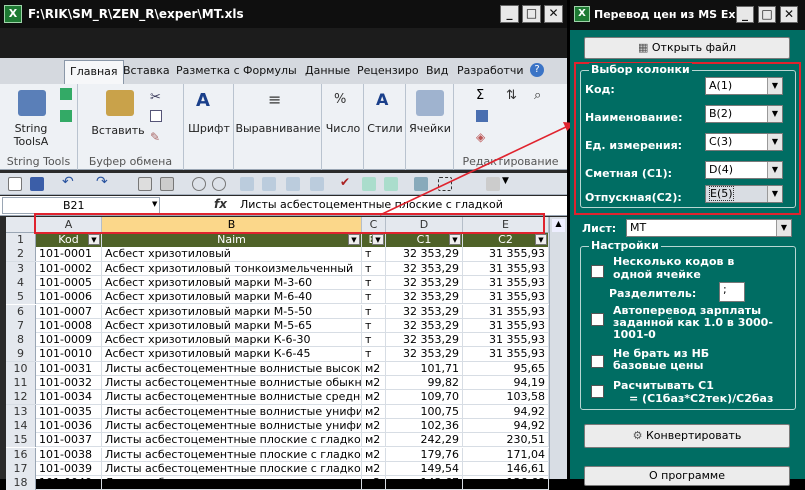 This screenshot has height=490, width=805. What do you see at coordinates (721, 113) in the screenshot?
I see `name-select-value: B(2)` at bounding box center [721, 113].